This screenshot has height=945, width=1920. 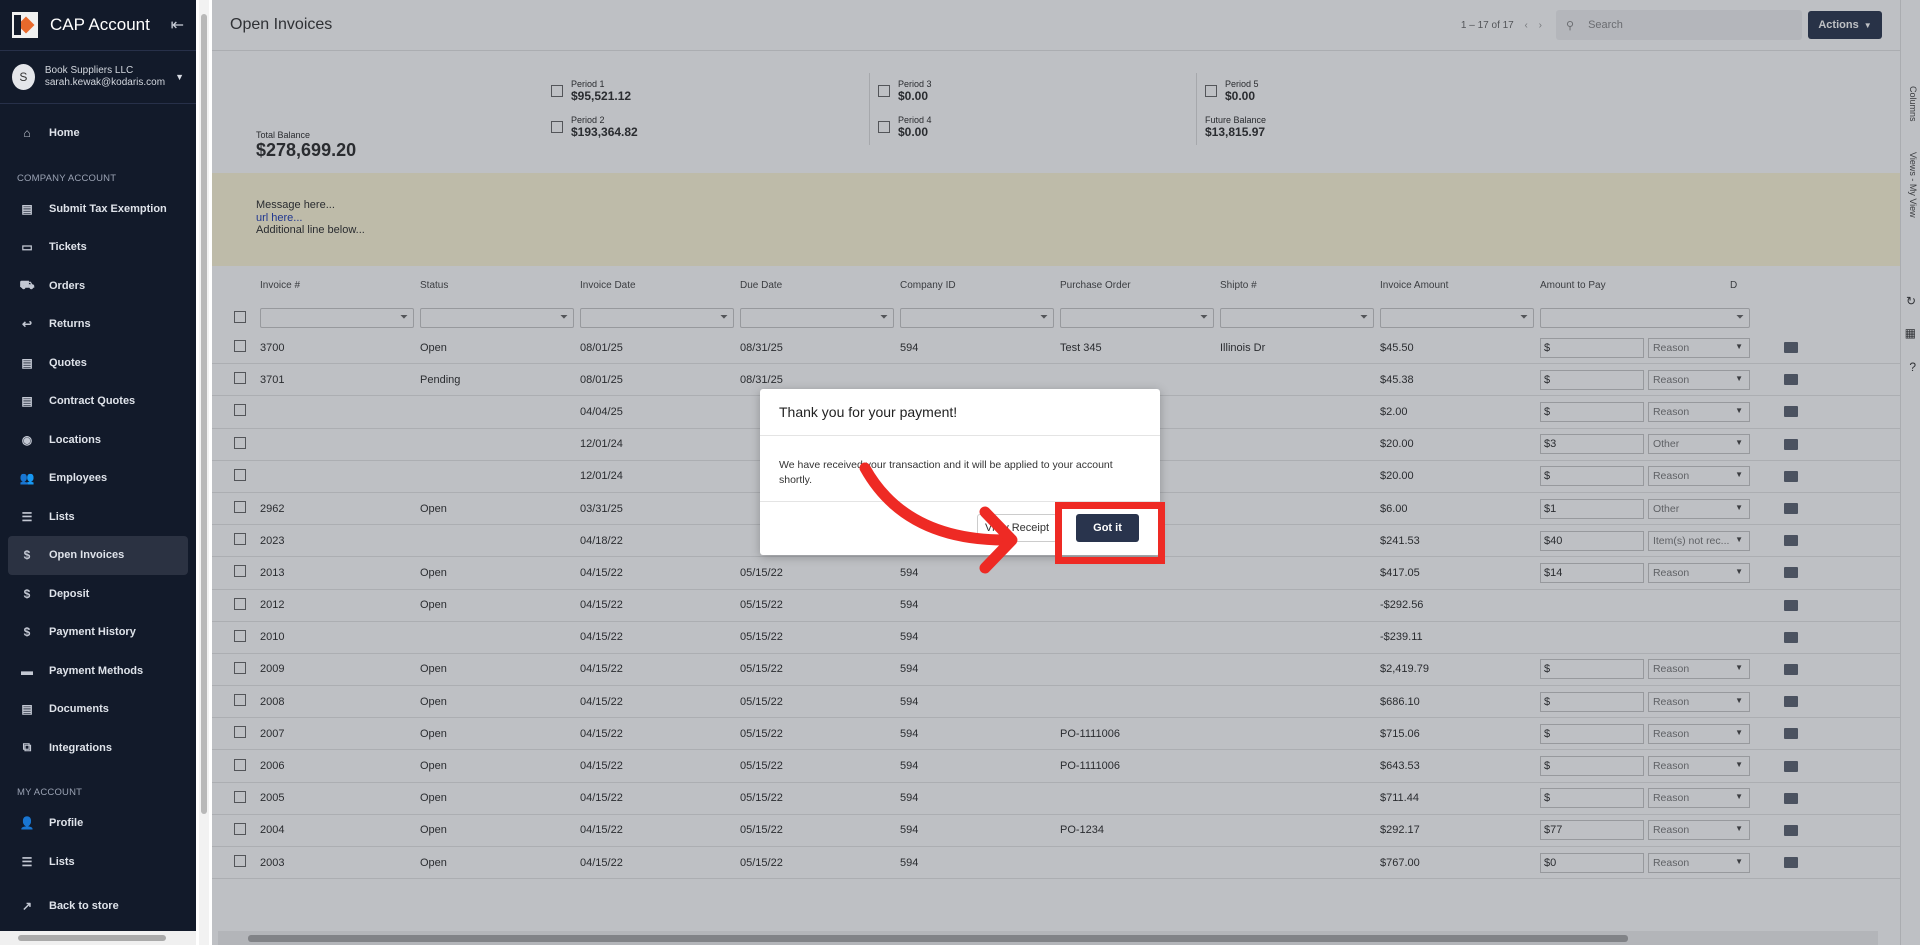 What do you see at coordinates (64, 133) in the screenshot?
I see `sidebar-item-label: Home` at bounding box center [64, 133].